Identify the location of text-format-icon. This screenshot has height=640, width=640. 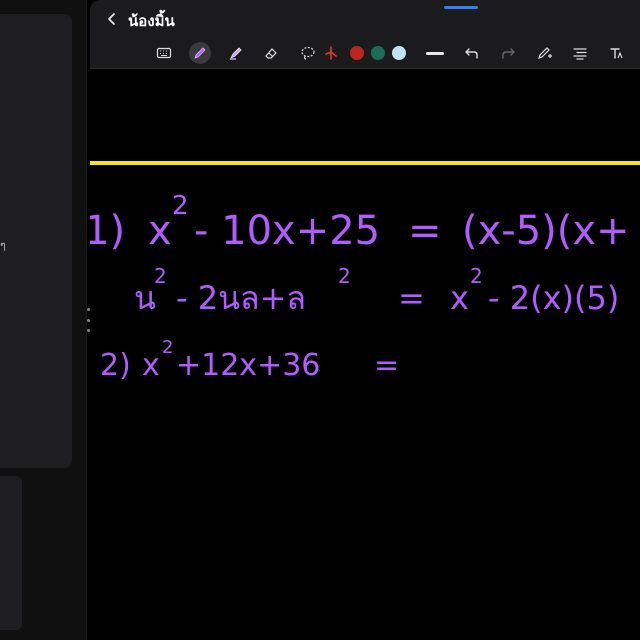
(580, 54).